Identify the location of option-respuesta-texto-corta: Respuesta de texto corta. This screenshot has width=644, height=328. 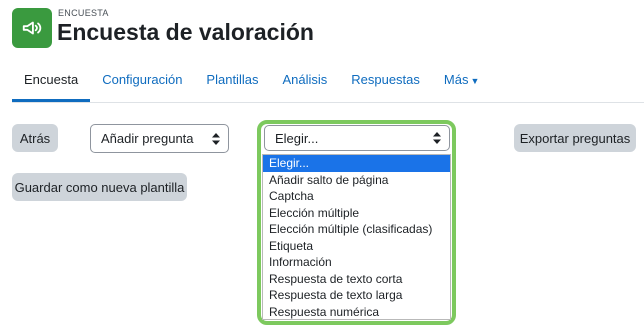
(356, 279).